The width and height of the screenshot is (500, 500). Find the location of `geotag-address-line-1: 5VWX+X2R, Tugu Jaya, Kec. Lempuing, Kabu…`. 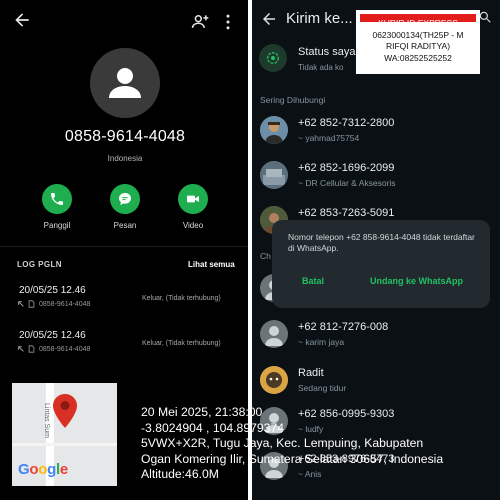

geotag-address-line-1: 5VWX+X2R, Tugu Jaya, Kec. Lempuing, Kabu… is located at coordinates (282, 443).